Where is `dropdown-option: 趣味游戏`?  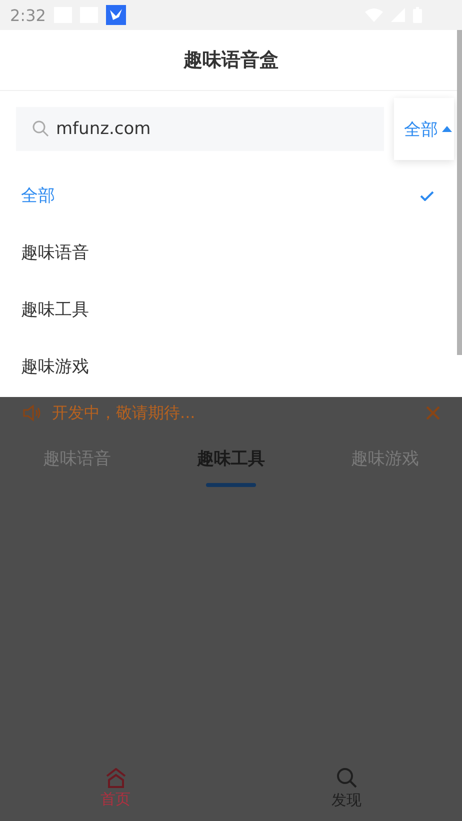 dropdown-option: 趣味游戏 is located at coordinates (228, 366).